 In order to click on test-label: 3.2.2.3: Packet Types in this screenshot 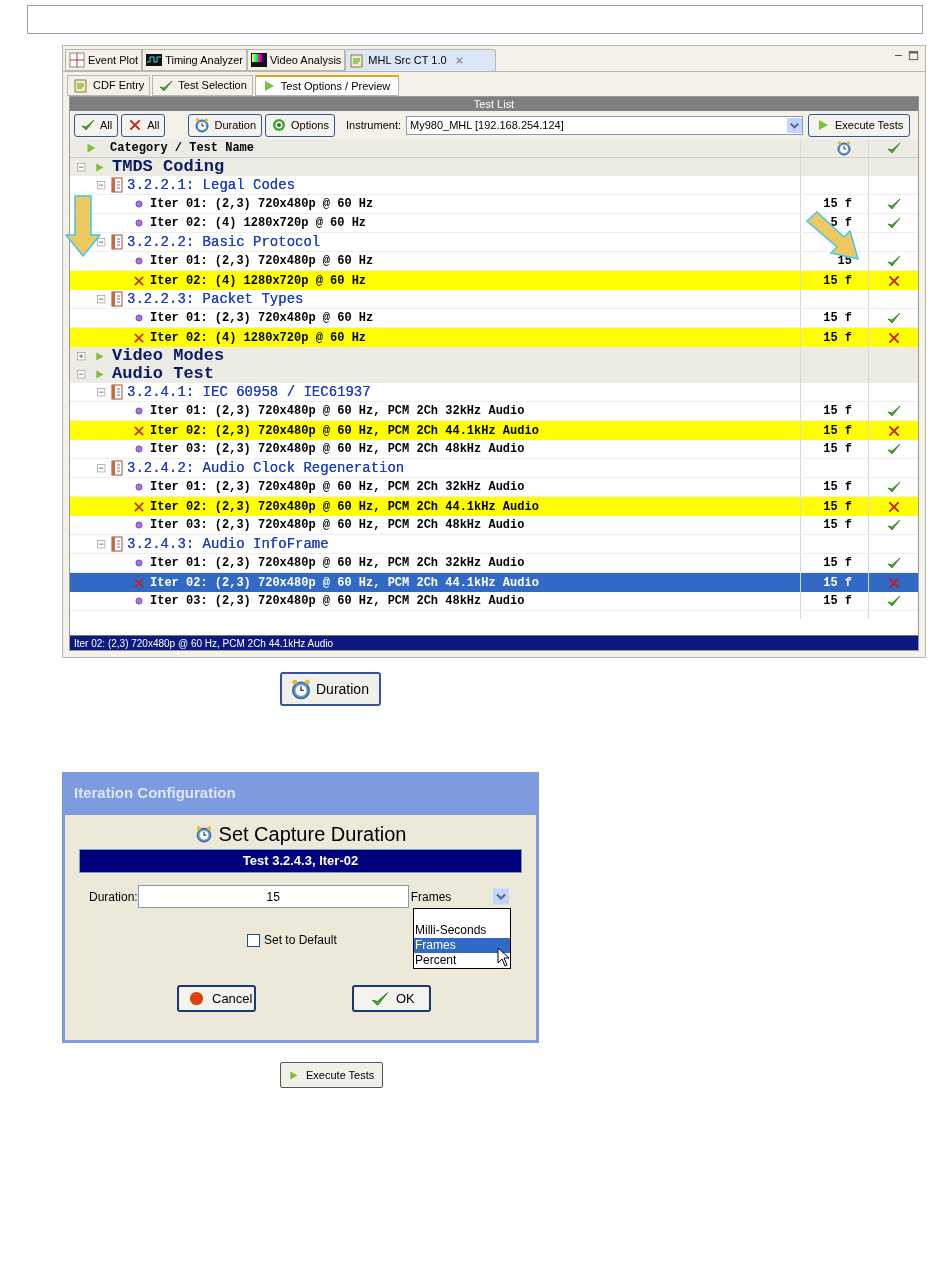, I will do `click(215, 299)`.